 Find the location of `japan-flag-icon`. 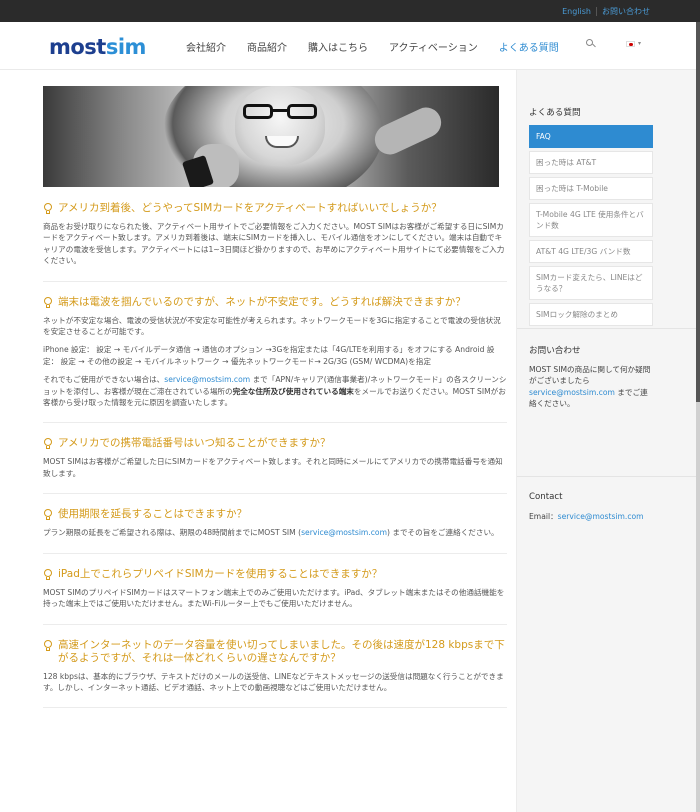

japan-flag-icon is located at coordinates (630, 44).